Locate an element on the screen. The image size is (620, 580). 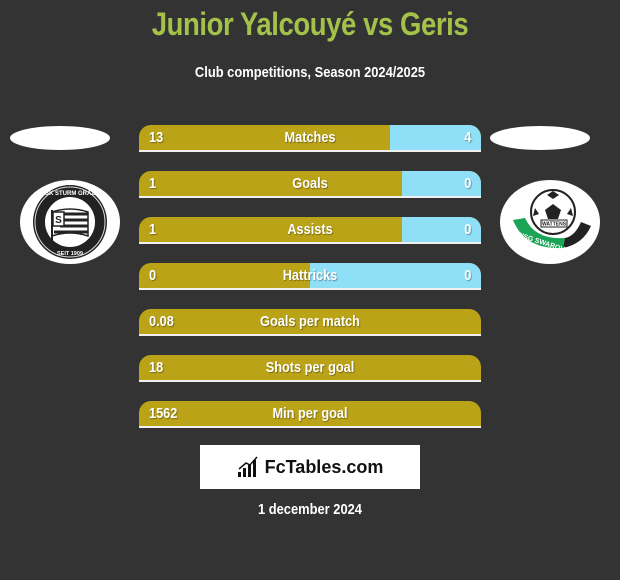
sturm-graz-crest-icon: S SK STURM GRAZ SEIT 1909 is located at coordinates (70, 222).